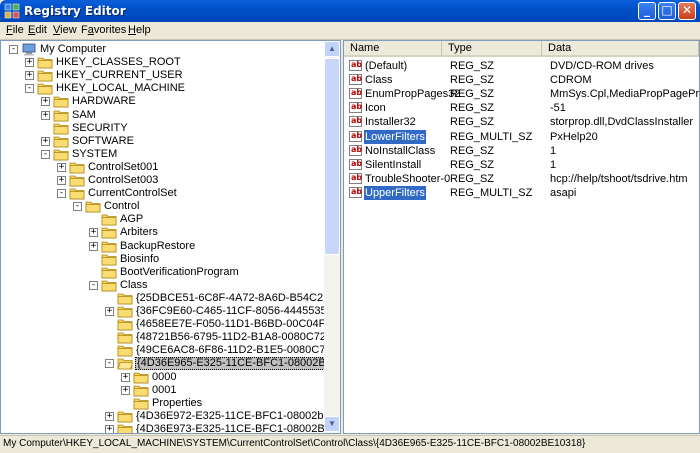  I want to click on scroll-down-button: ▼, so click(332, 424).